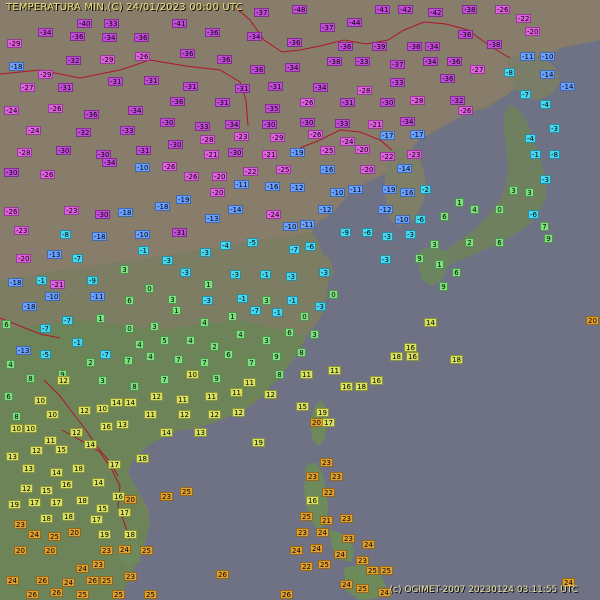 Image resolution: width=600 pixels, height=600 pixels. What do you see at coordinates (34, 130) in the screenshot?
I see `station-temperature-label: -24` at bounding box center [34, 130].